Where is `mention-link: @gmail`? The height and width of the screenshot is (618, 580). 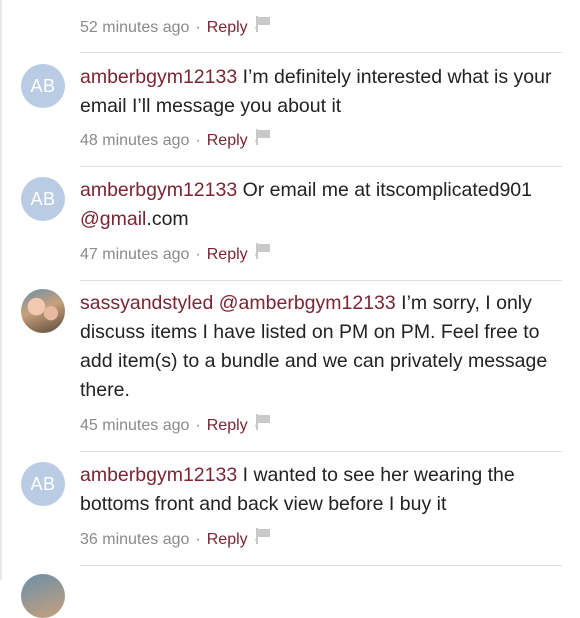 mention-link: @gmail is located at coordinates (113, 219).